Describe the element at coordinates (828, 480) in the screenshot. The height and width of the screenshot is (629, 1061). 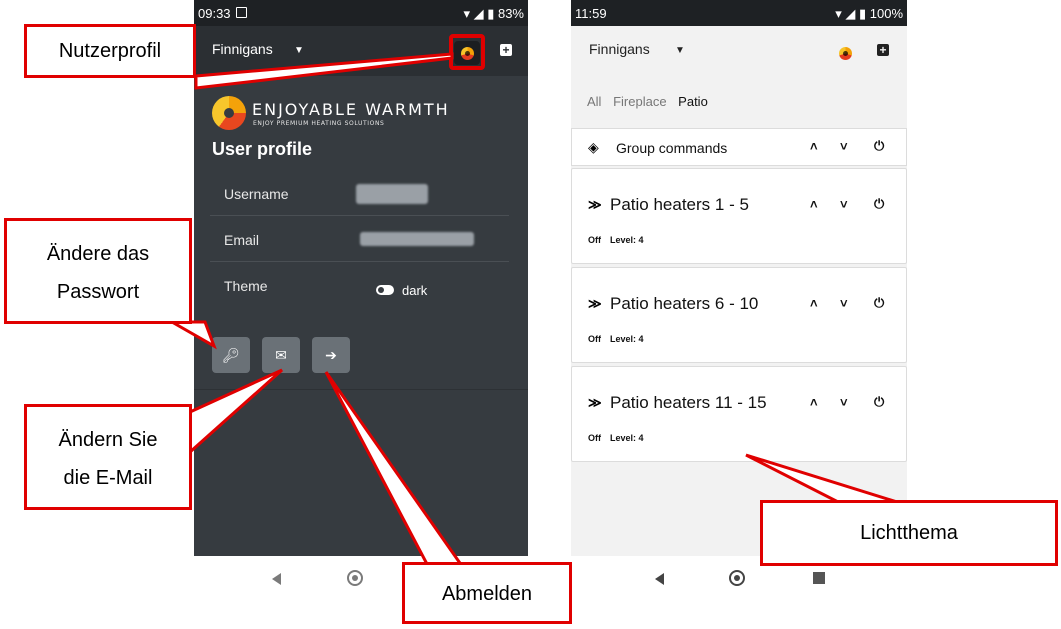
I see `arrow-lichtthema` at that location.